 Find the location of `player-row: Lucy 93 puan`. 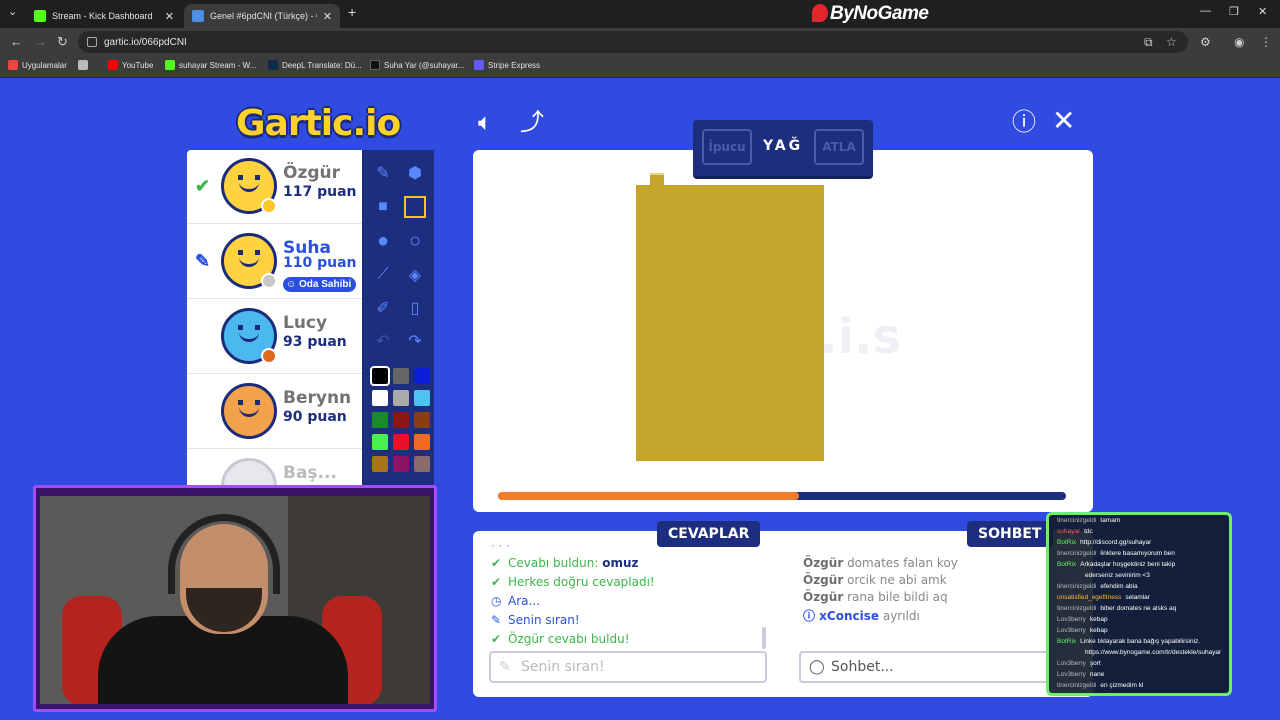

player-row: Lucy 93 puan is located at coordinates (274, 337).